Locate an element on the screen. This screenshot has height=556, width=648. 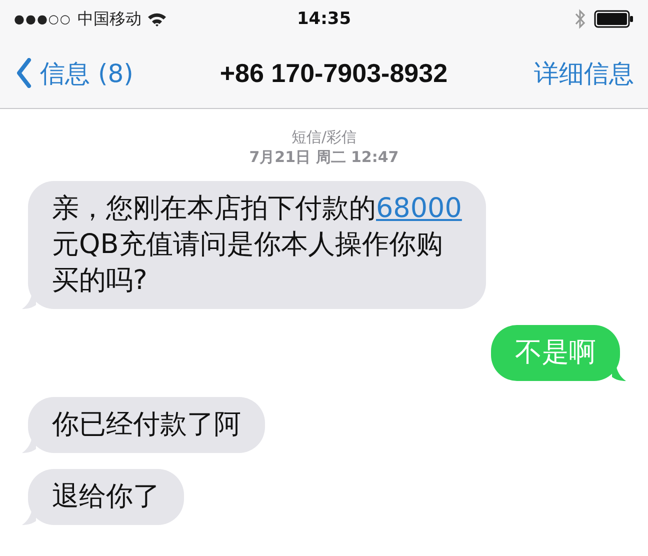
carrier-name: 中国移动 is located at coordinates (109, 19).